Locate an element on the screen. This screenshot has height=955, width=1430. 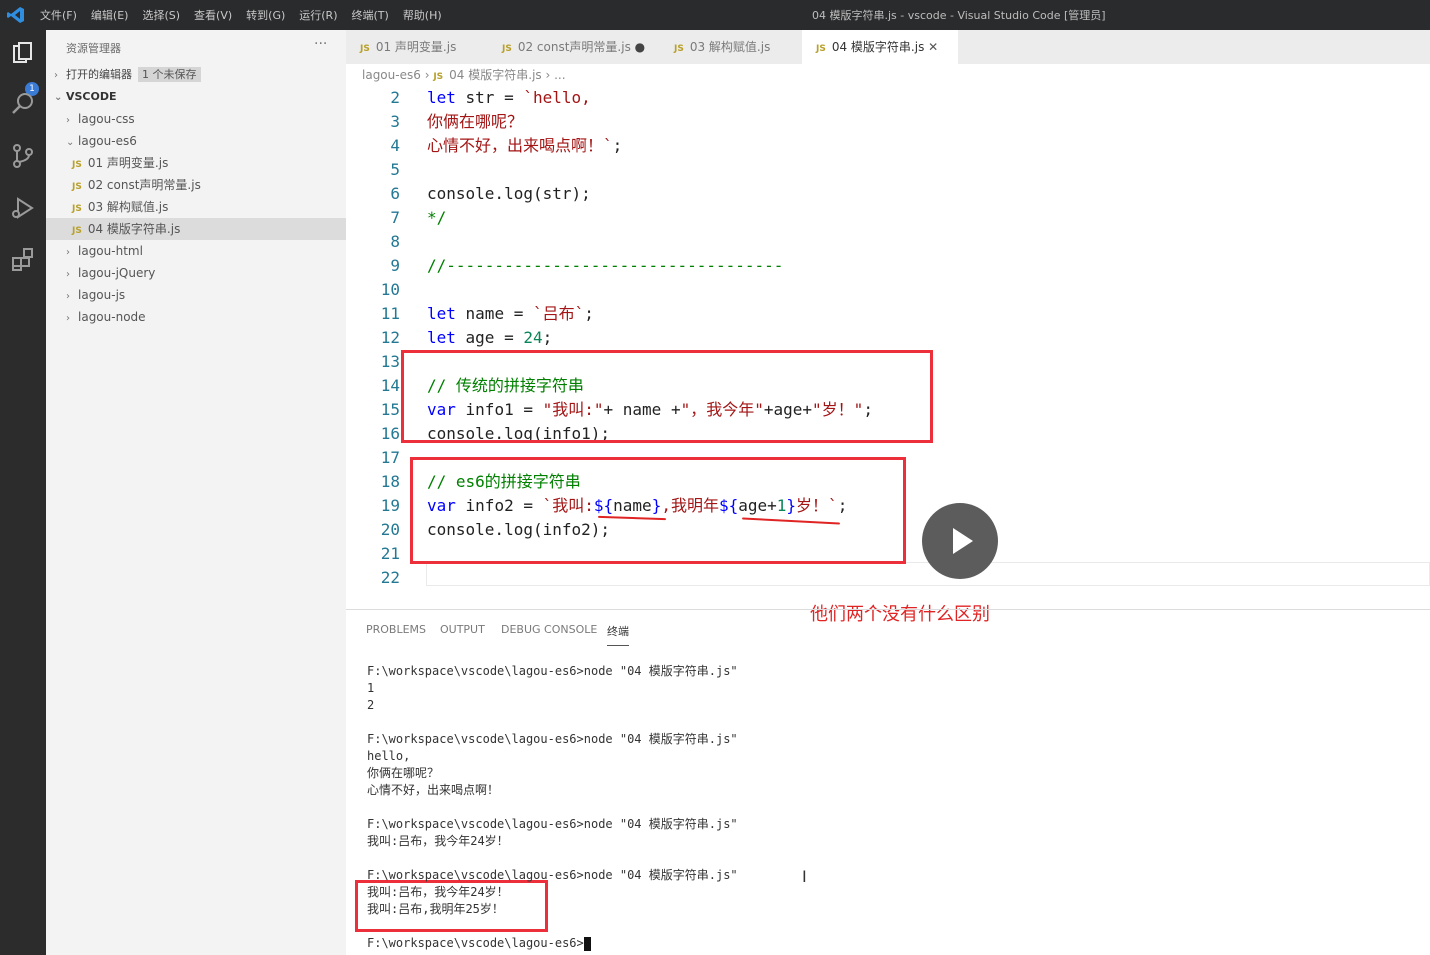
tab-problems: PROBLEMS is located at coordinates (396, 629).